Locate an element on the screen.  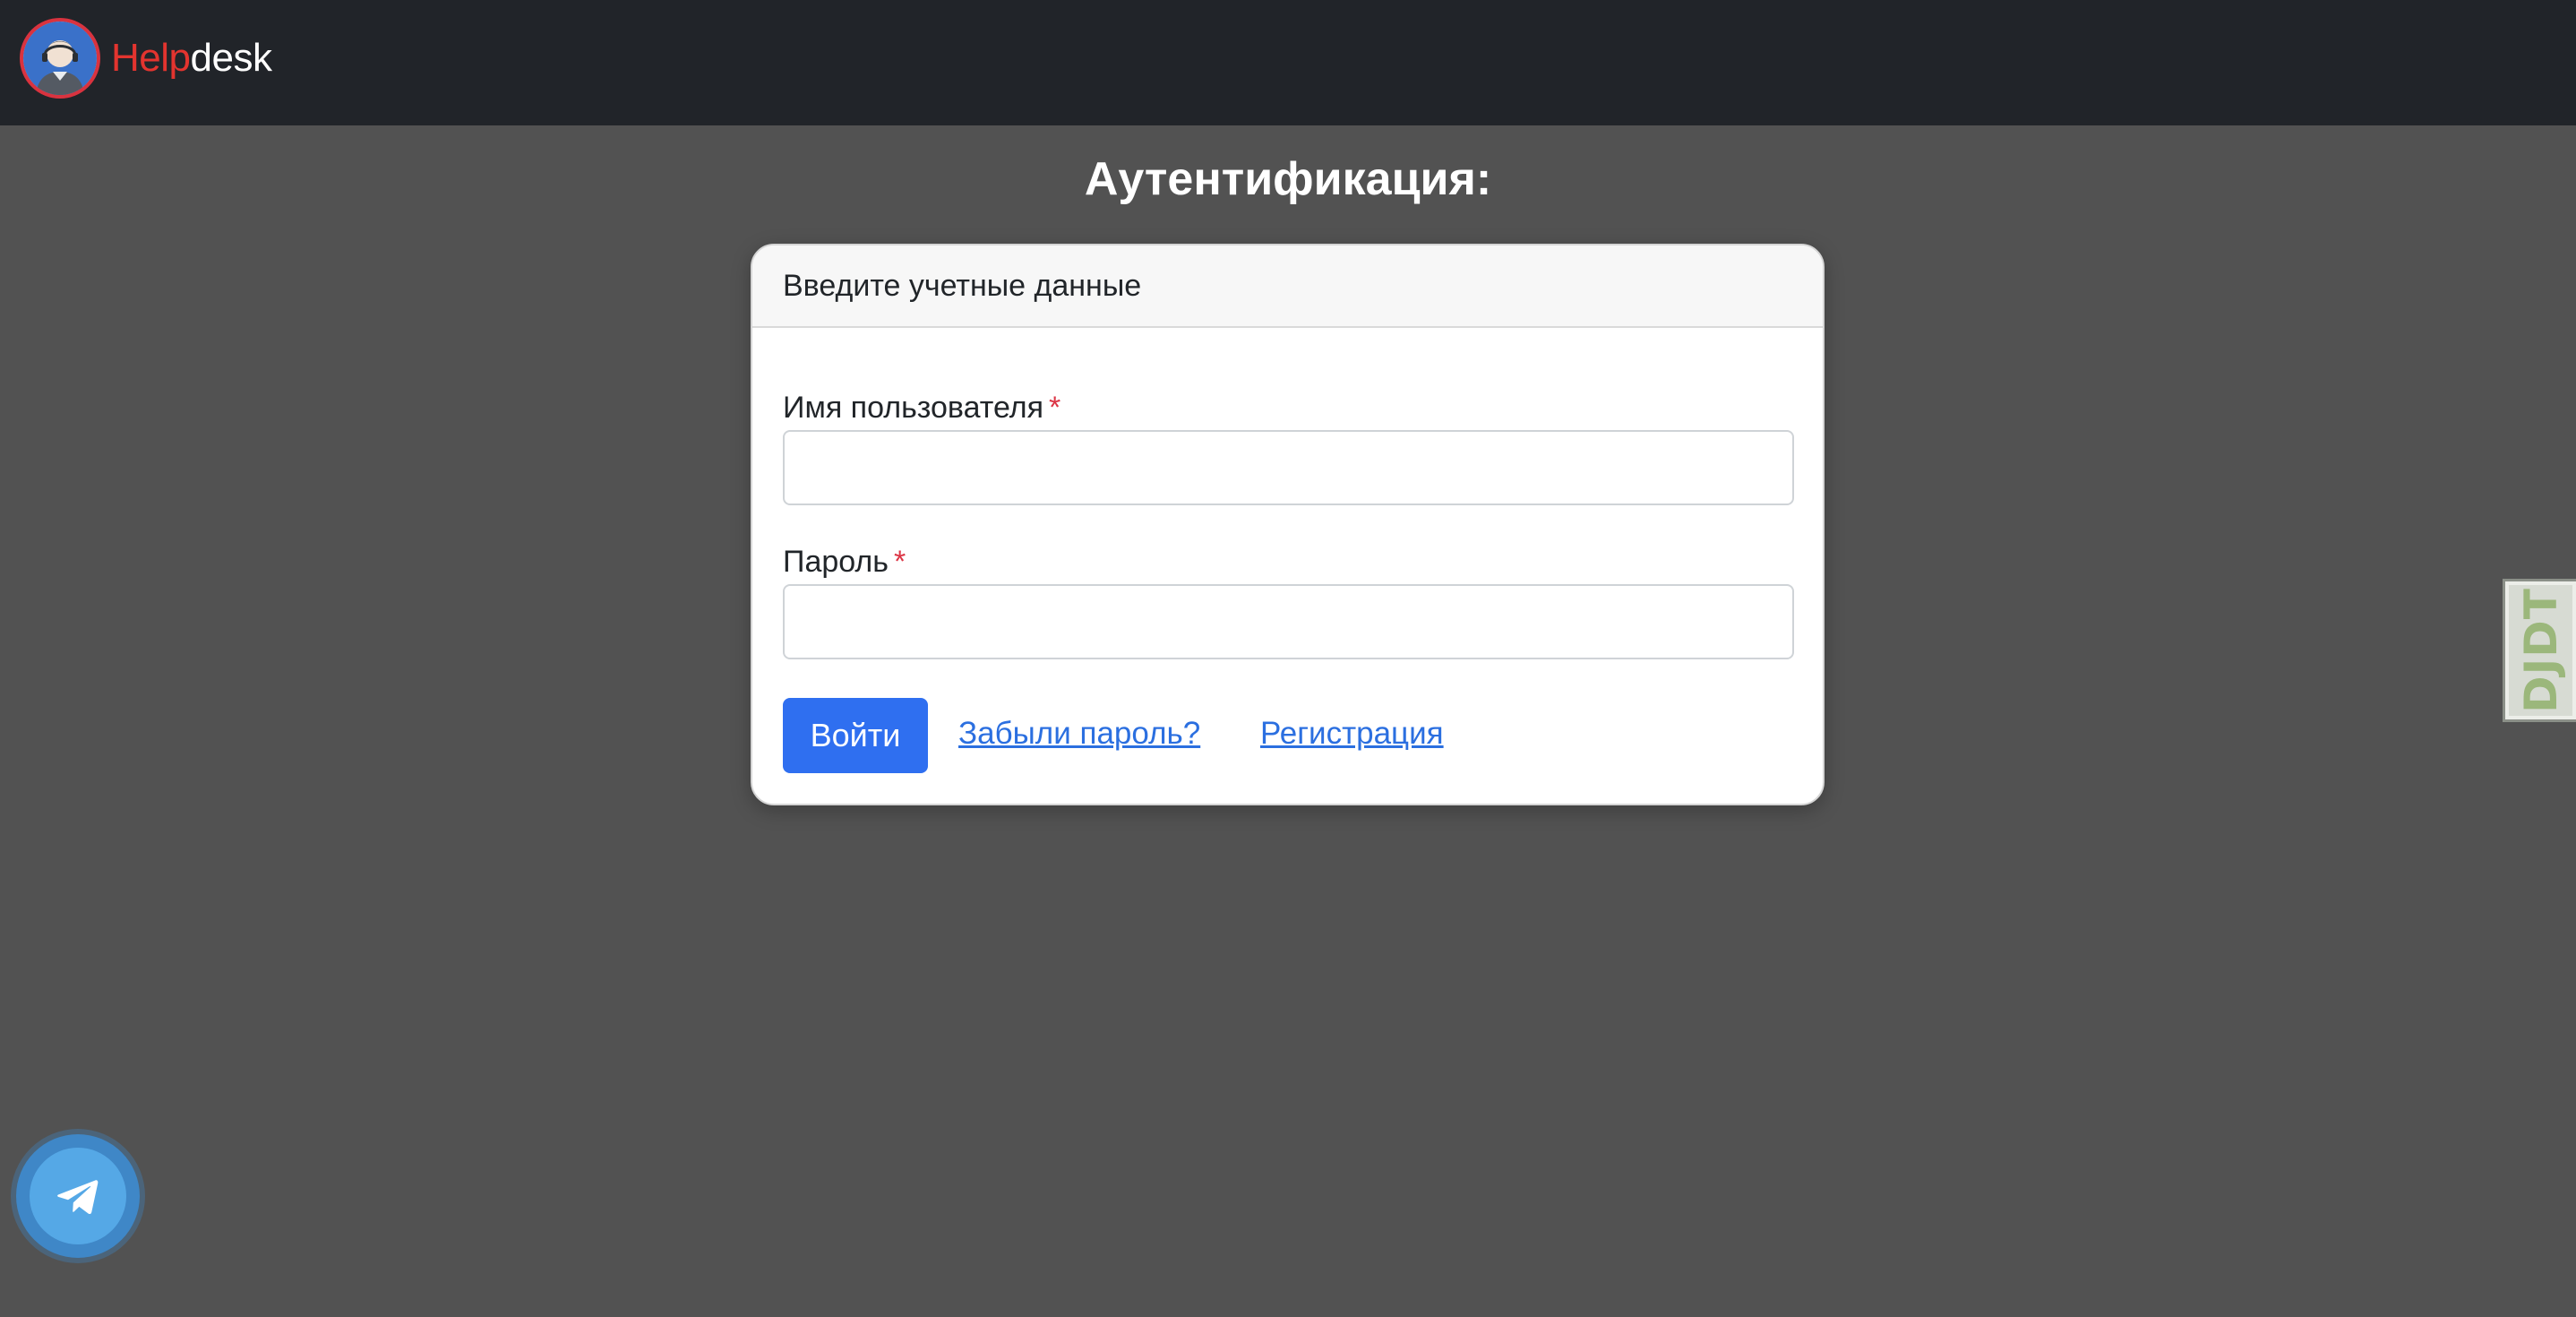
password-input is located at coordinates (1288, 621).